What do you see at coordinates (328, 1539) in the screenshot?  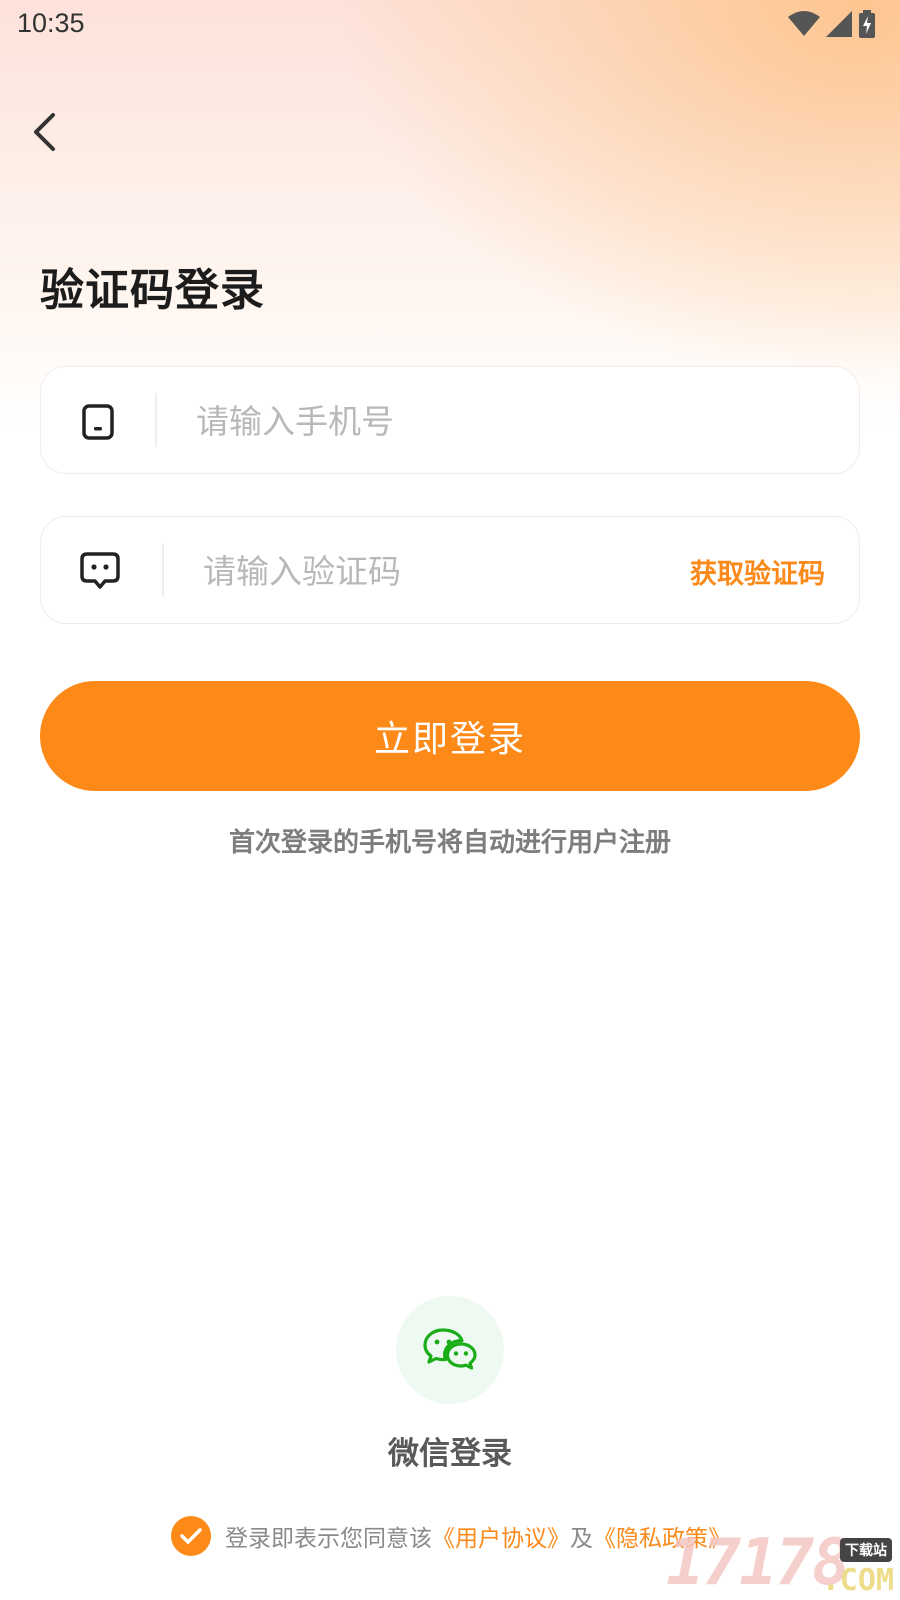 I see `agreement-prefix: 登录即表示您同意该` at bounding box center [328, 1539].